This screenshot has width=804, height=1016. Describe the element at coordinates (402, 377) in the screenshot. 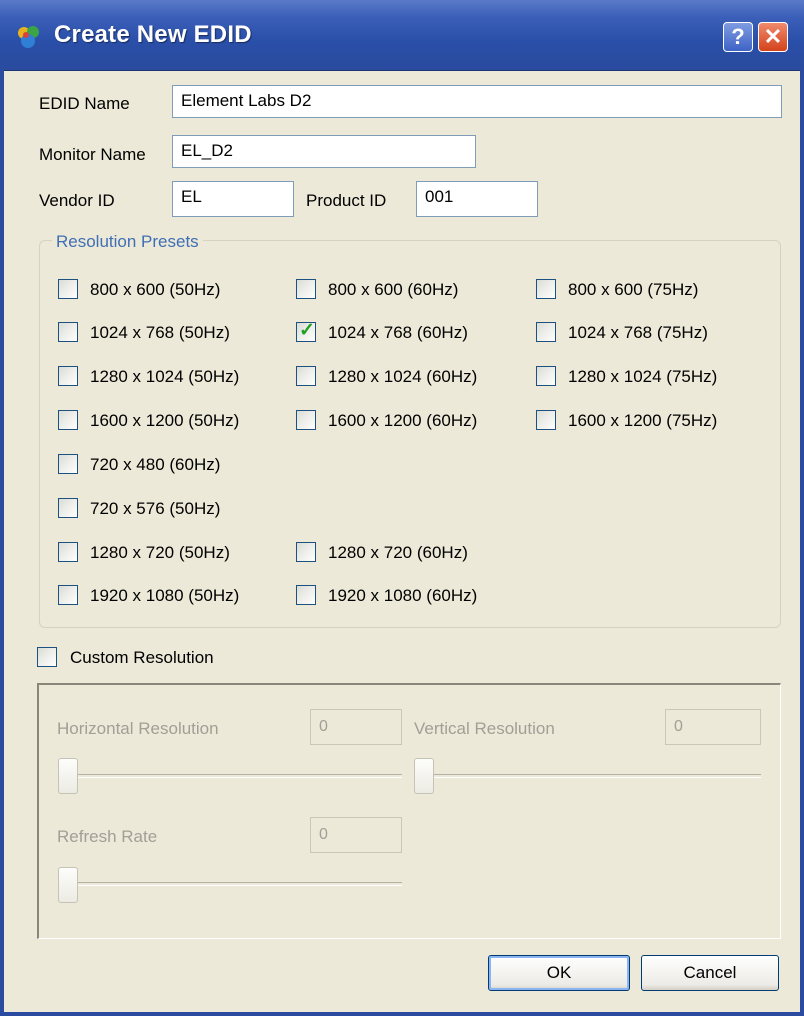

I see `preset-label: 1280 x 1024 (60Hz)` at that location.